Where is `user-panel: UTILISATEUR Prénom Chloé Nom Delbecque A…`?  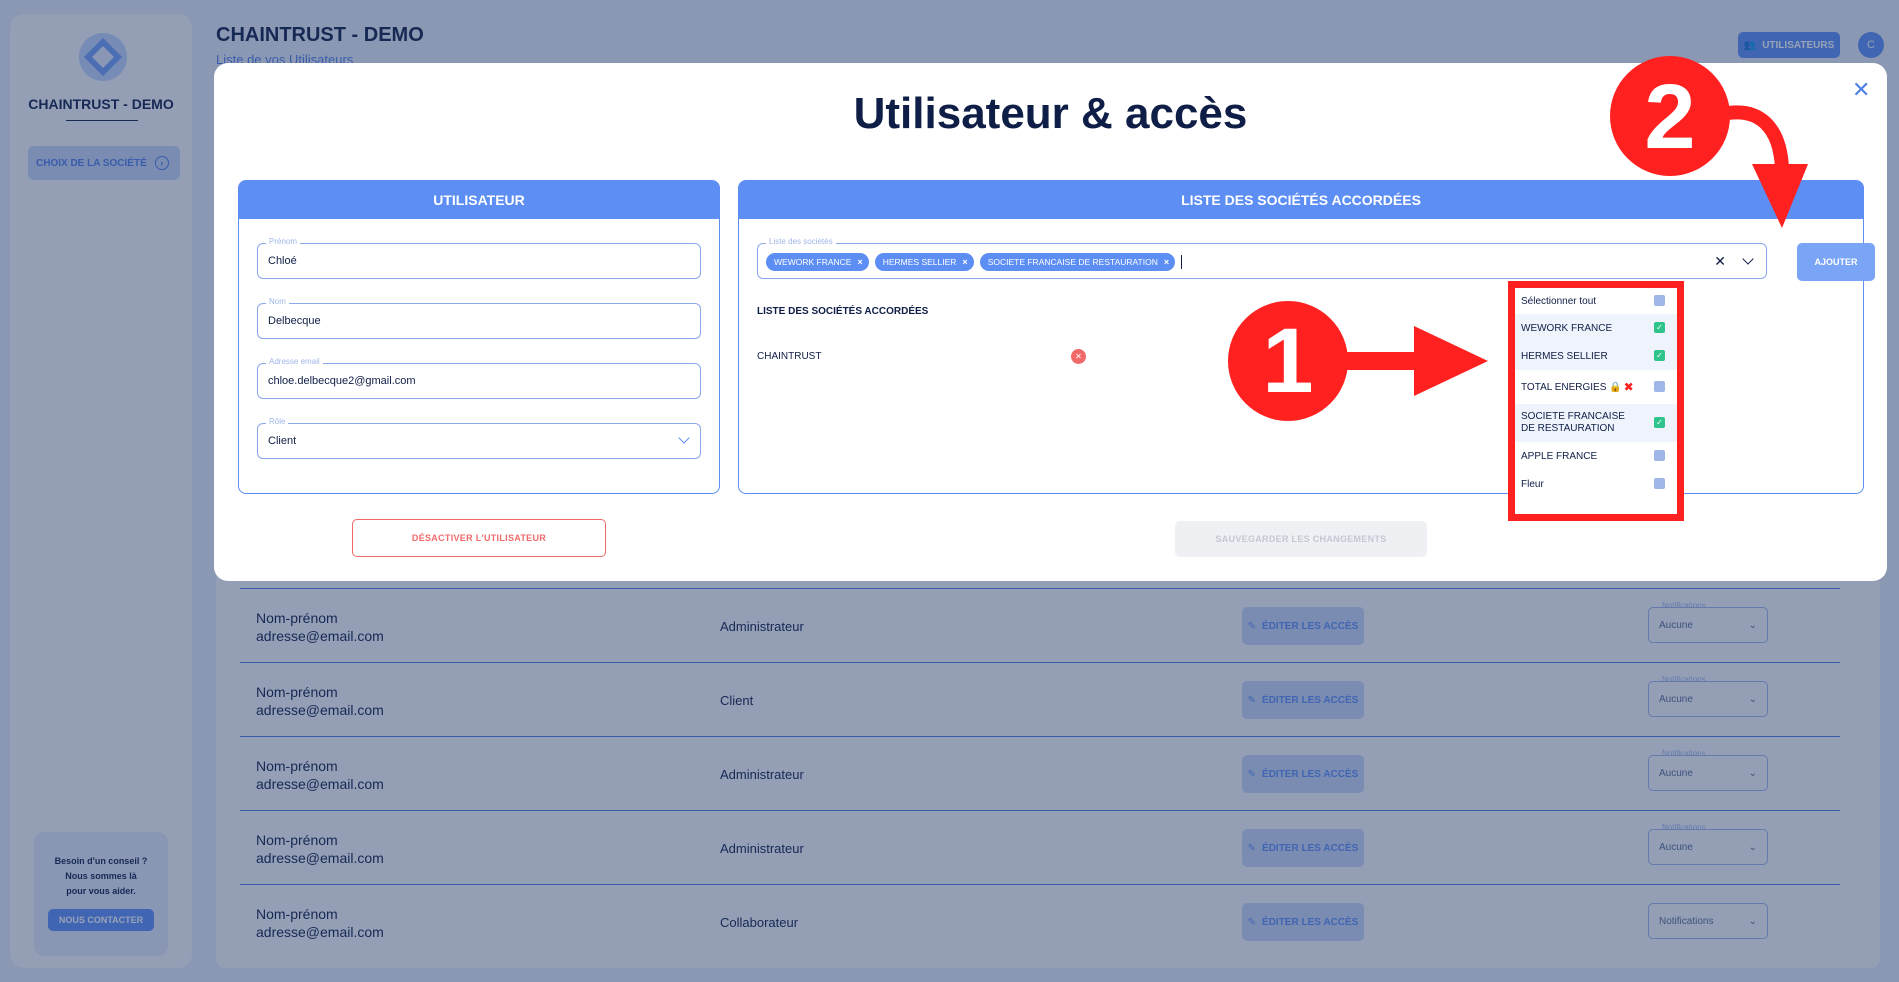 user-panel: UTILISATEUR Prénom Chloé Nom Delbecque A… is located at coordinates (479, 337).